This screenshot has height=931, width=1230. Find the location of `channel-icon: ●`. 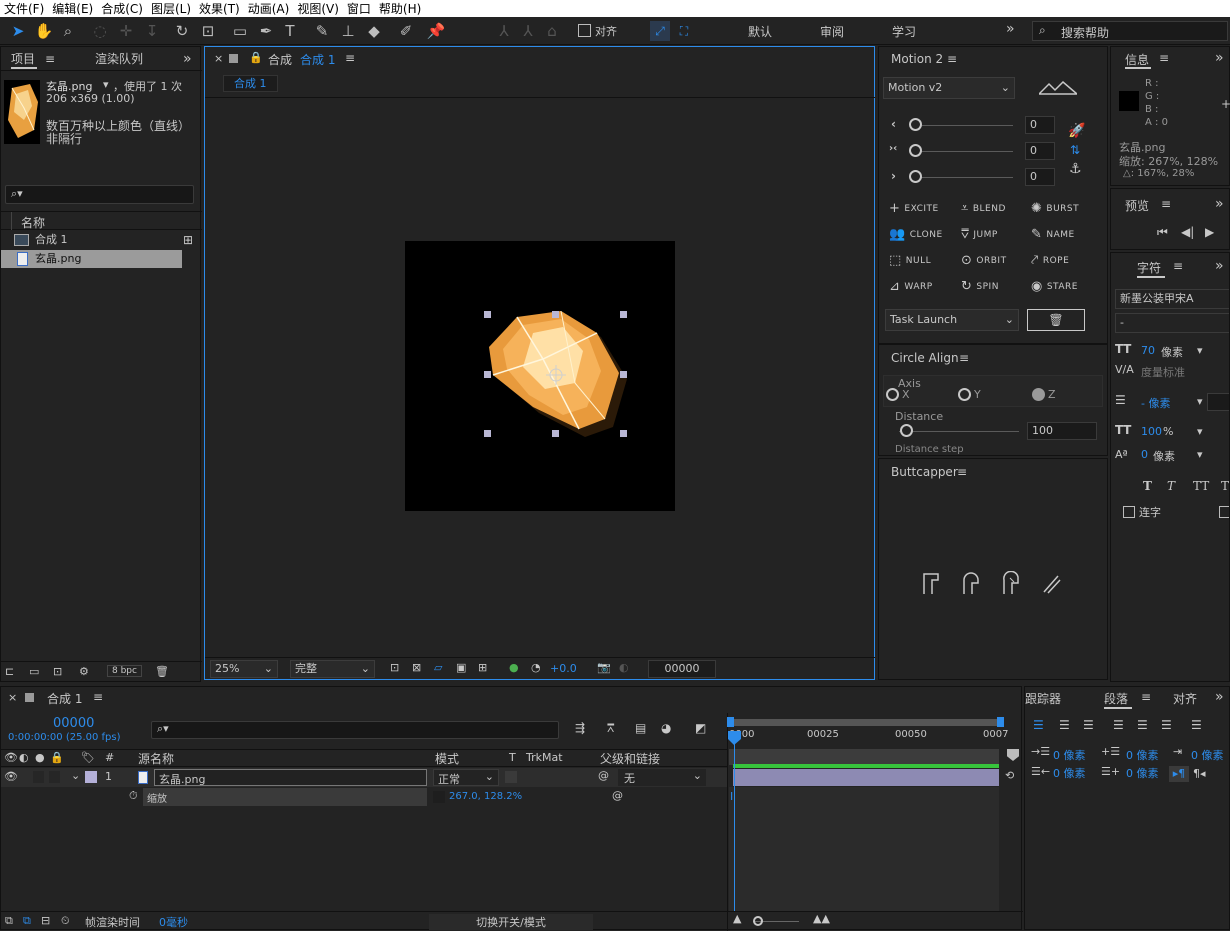

channel-icon: ● is located at coordinates (514, 667).